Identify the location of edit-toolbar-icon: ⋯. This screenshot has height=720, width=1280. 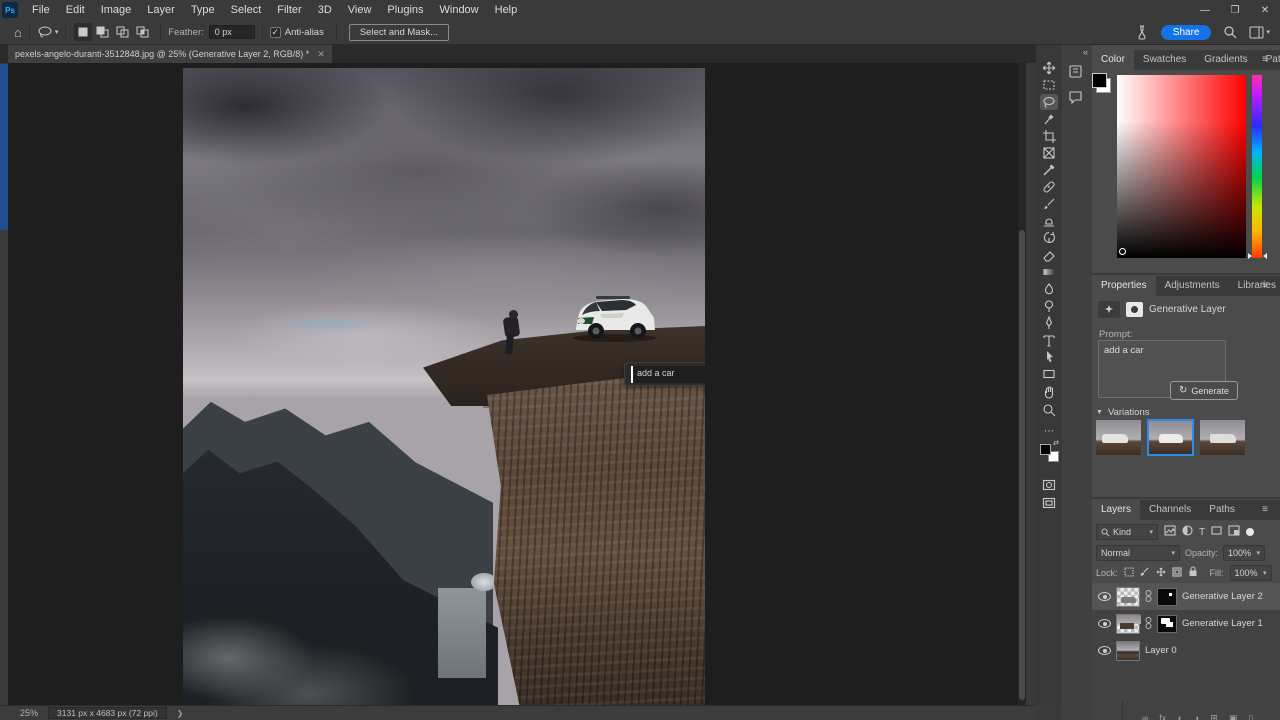
(1049, 431).